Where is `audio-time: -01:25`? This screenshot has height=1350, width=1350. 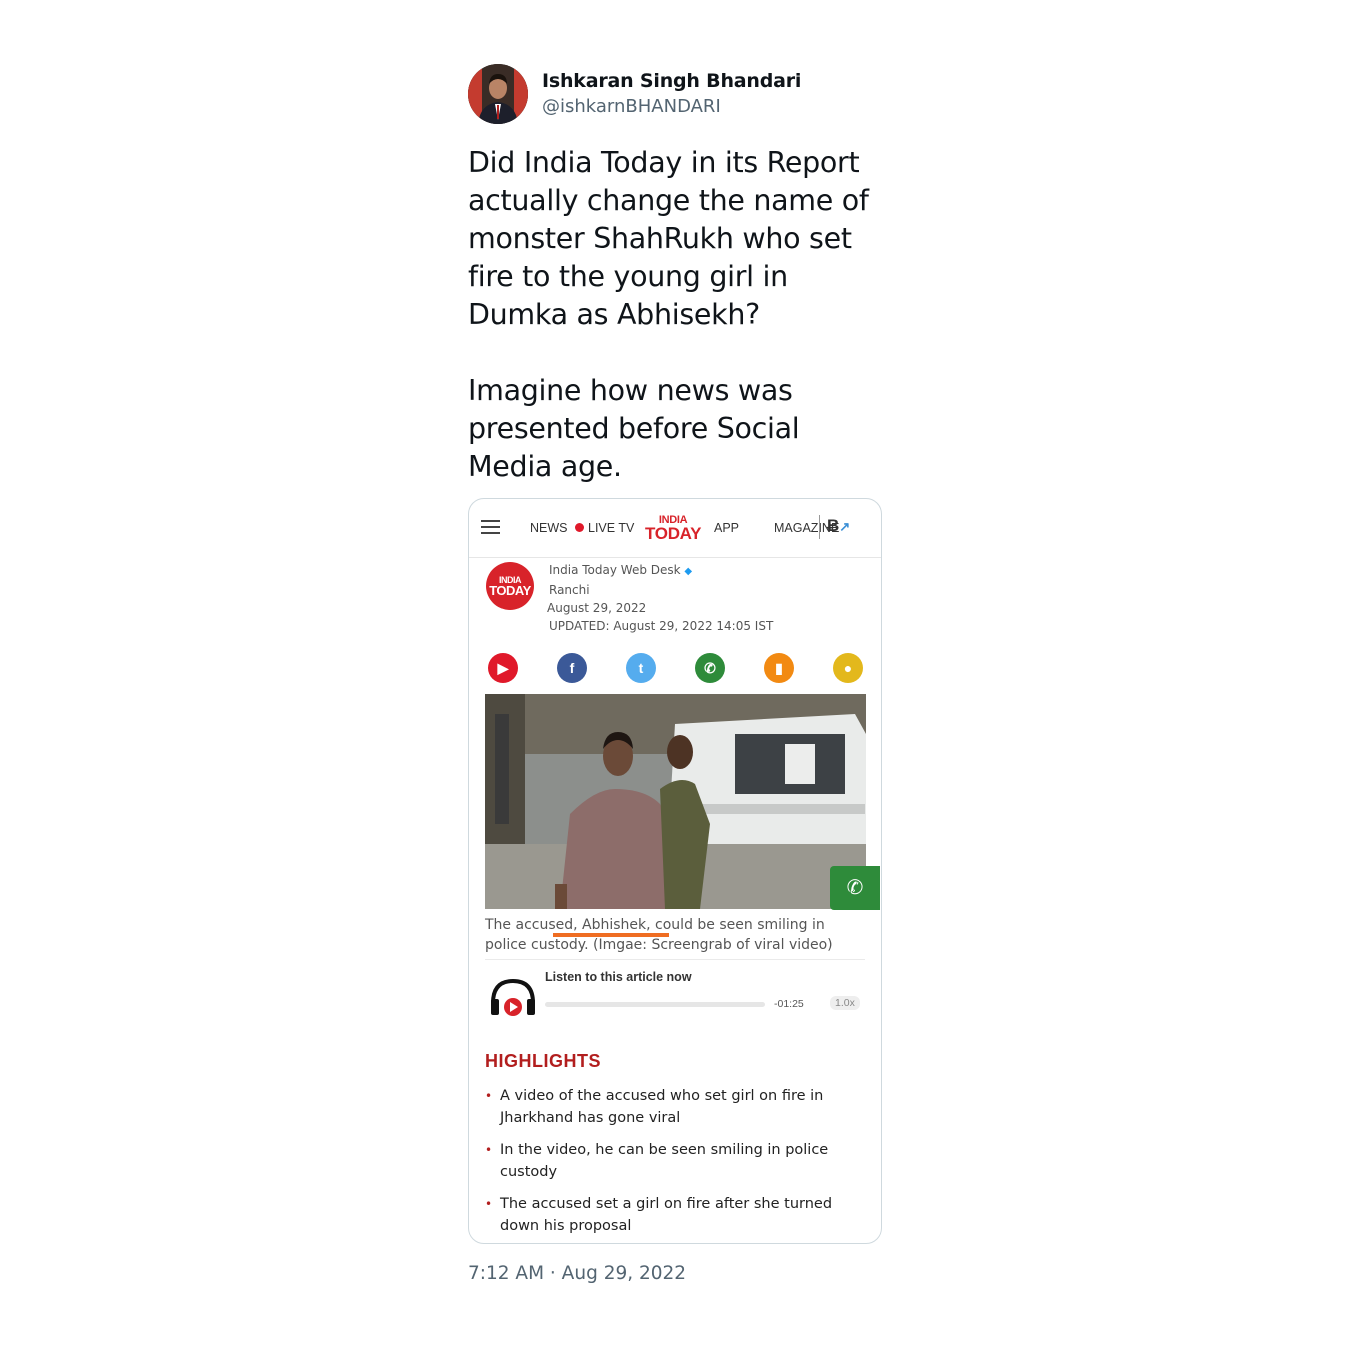 audio-time: -01:25 is located at coordinates (789, 1004).